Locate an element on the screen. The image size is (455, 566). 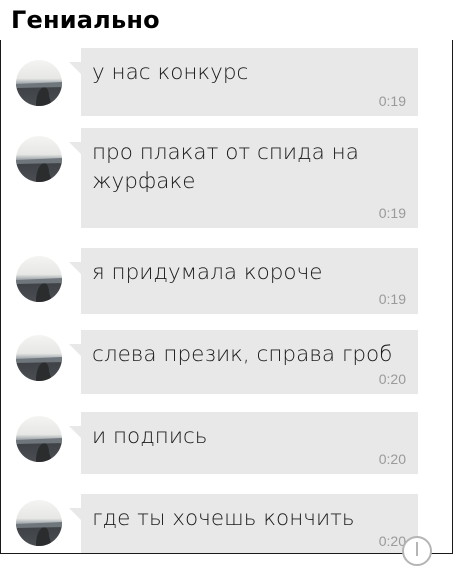
message-text: у нас конкурс is located at coordinates (170, 72).